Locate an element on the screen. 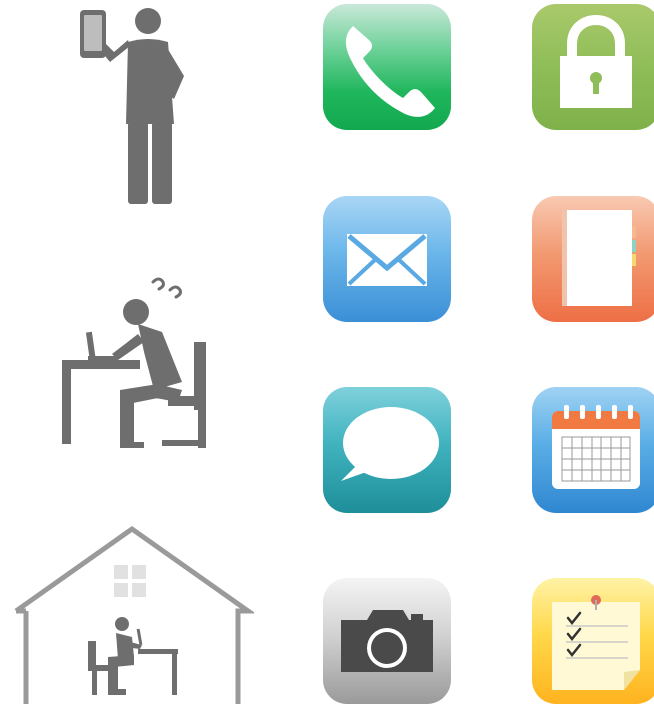  speech-bubble-icon is located at coordinates (390, 444).